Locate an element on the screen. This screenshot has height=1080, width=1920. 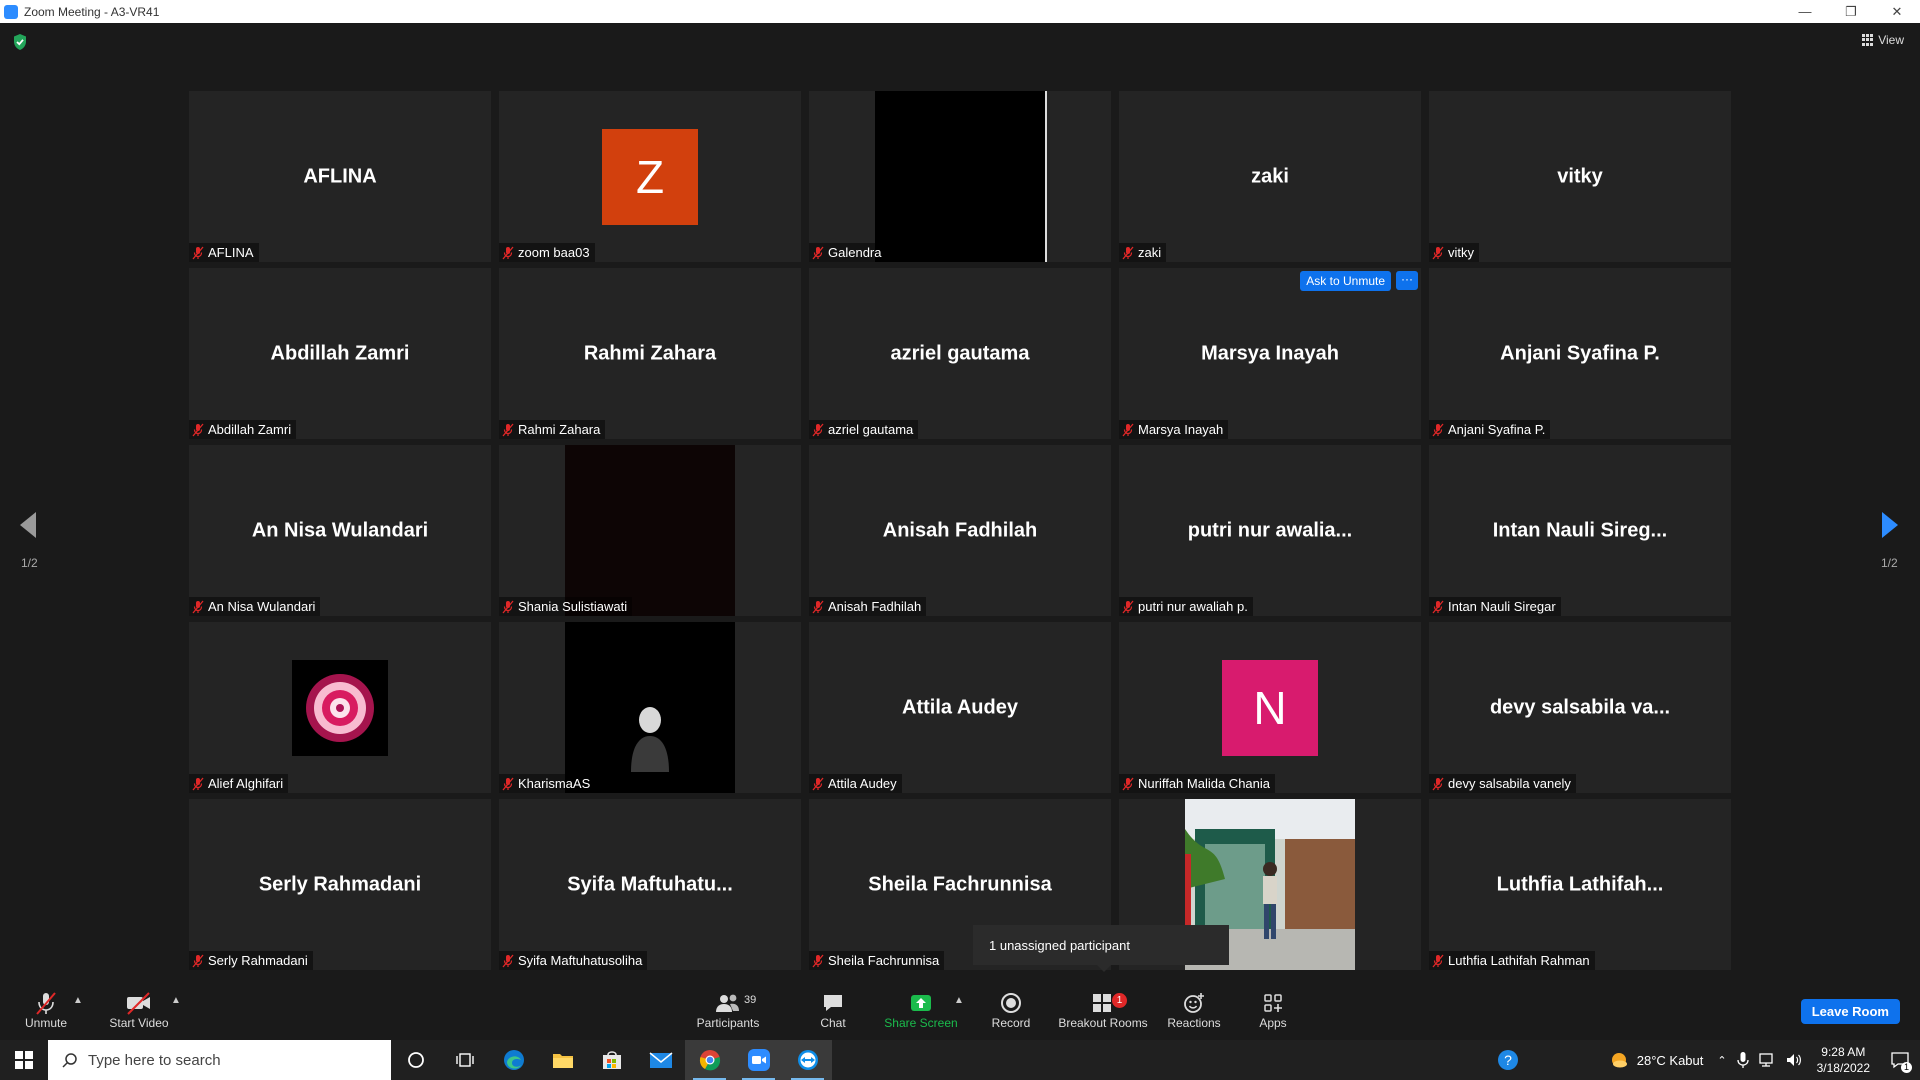
weather-sun-cloud-icon is located at coordinates (1619, 1060).